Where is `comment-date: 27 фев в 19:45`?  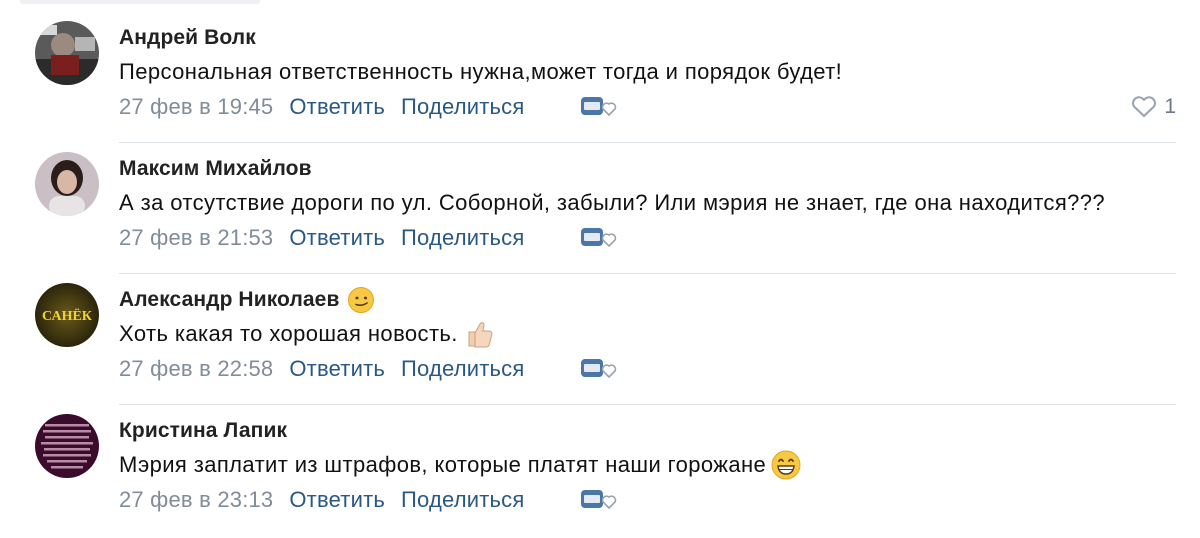
comment-date: 27 фев в 19:45 is located at coordinates (196, 107).